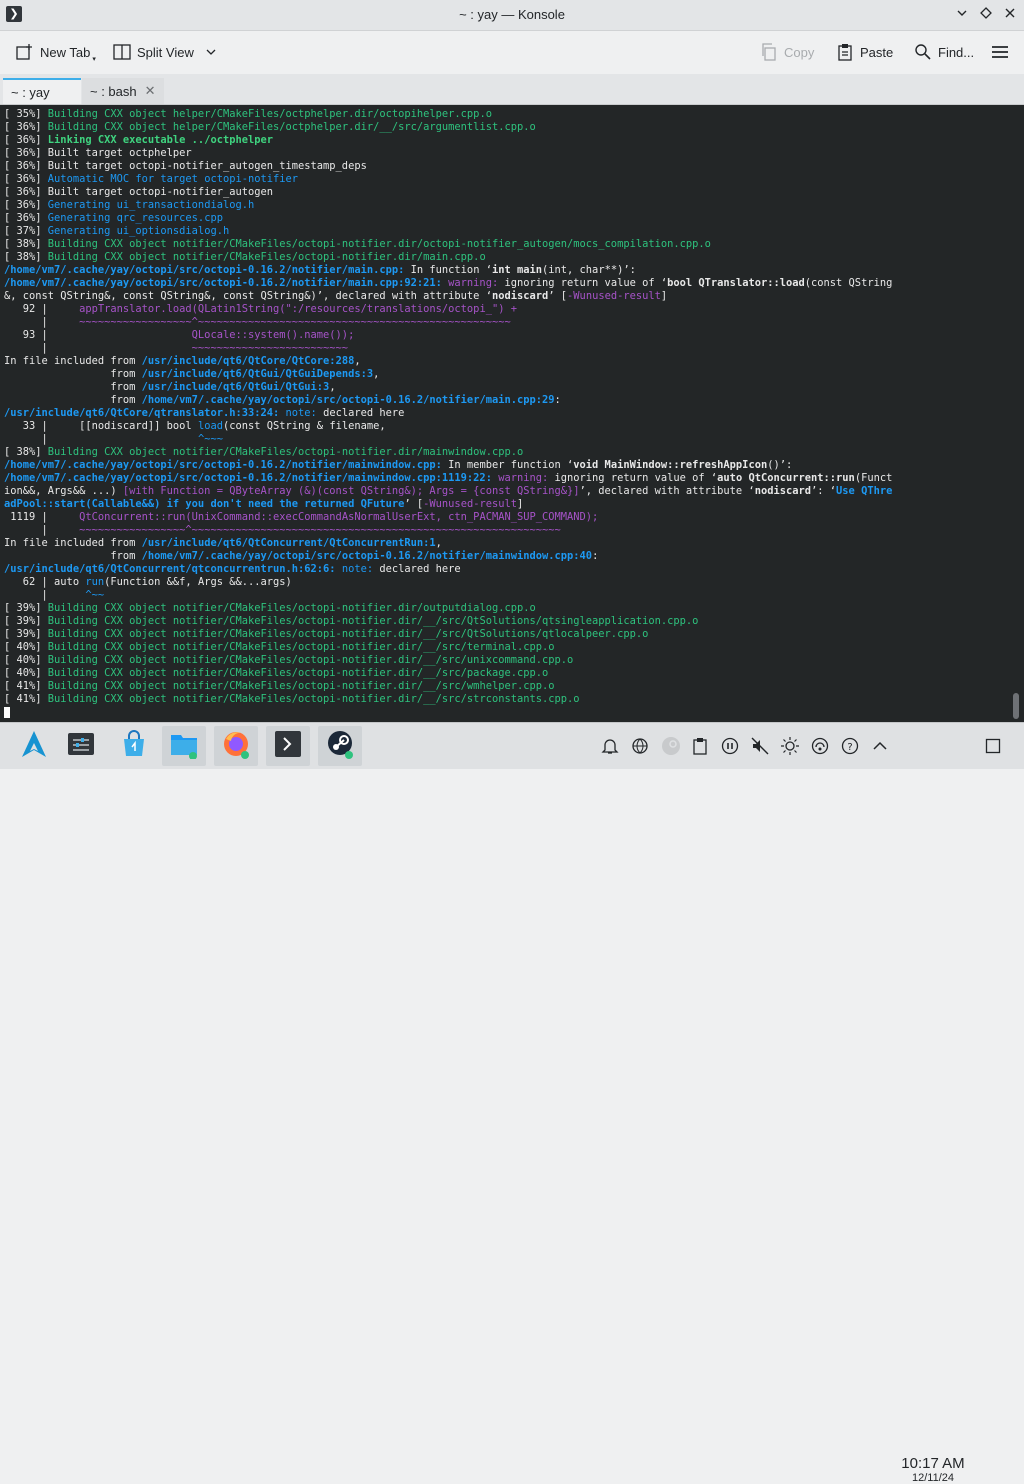 Image resolution: width=1024 pixels, height=1484 pixels. What do you see at coordinates (134, 746) in the screenshot?
I see `task-discover` at bounding box center [134, 746].